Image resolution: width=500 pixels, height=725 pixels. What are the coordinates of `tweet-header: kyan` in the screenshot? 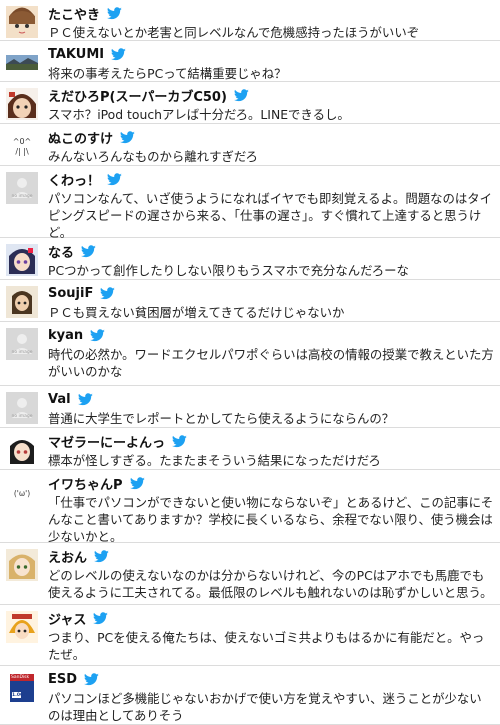 It's located at (76, 335).